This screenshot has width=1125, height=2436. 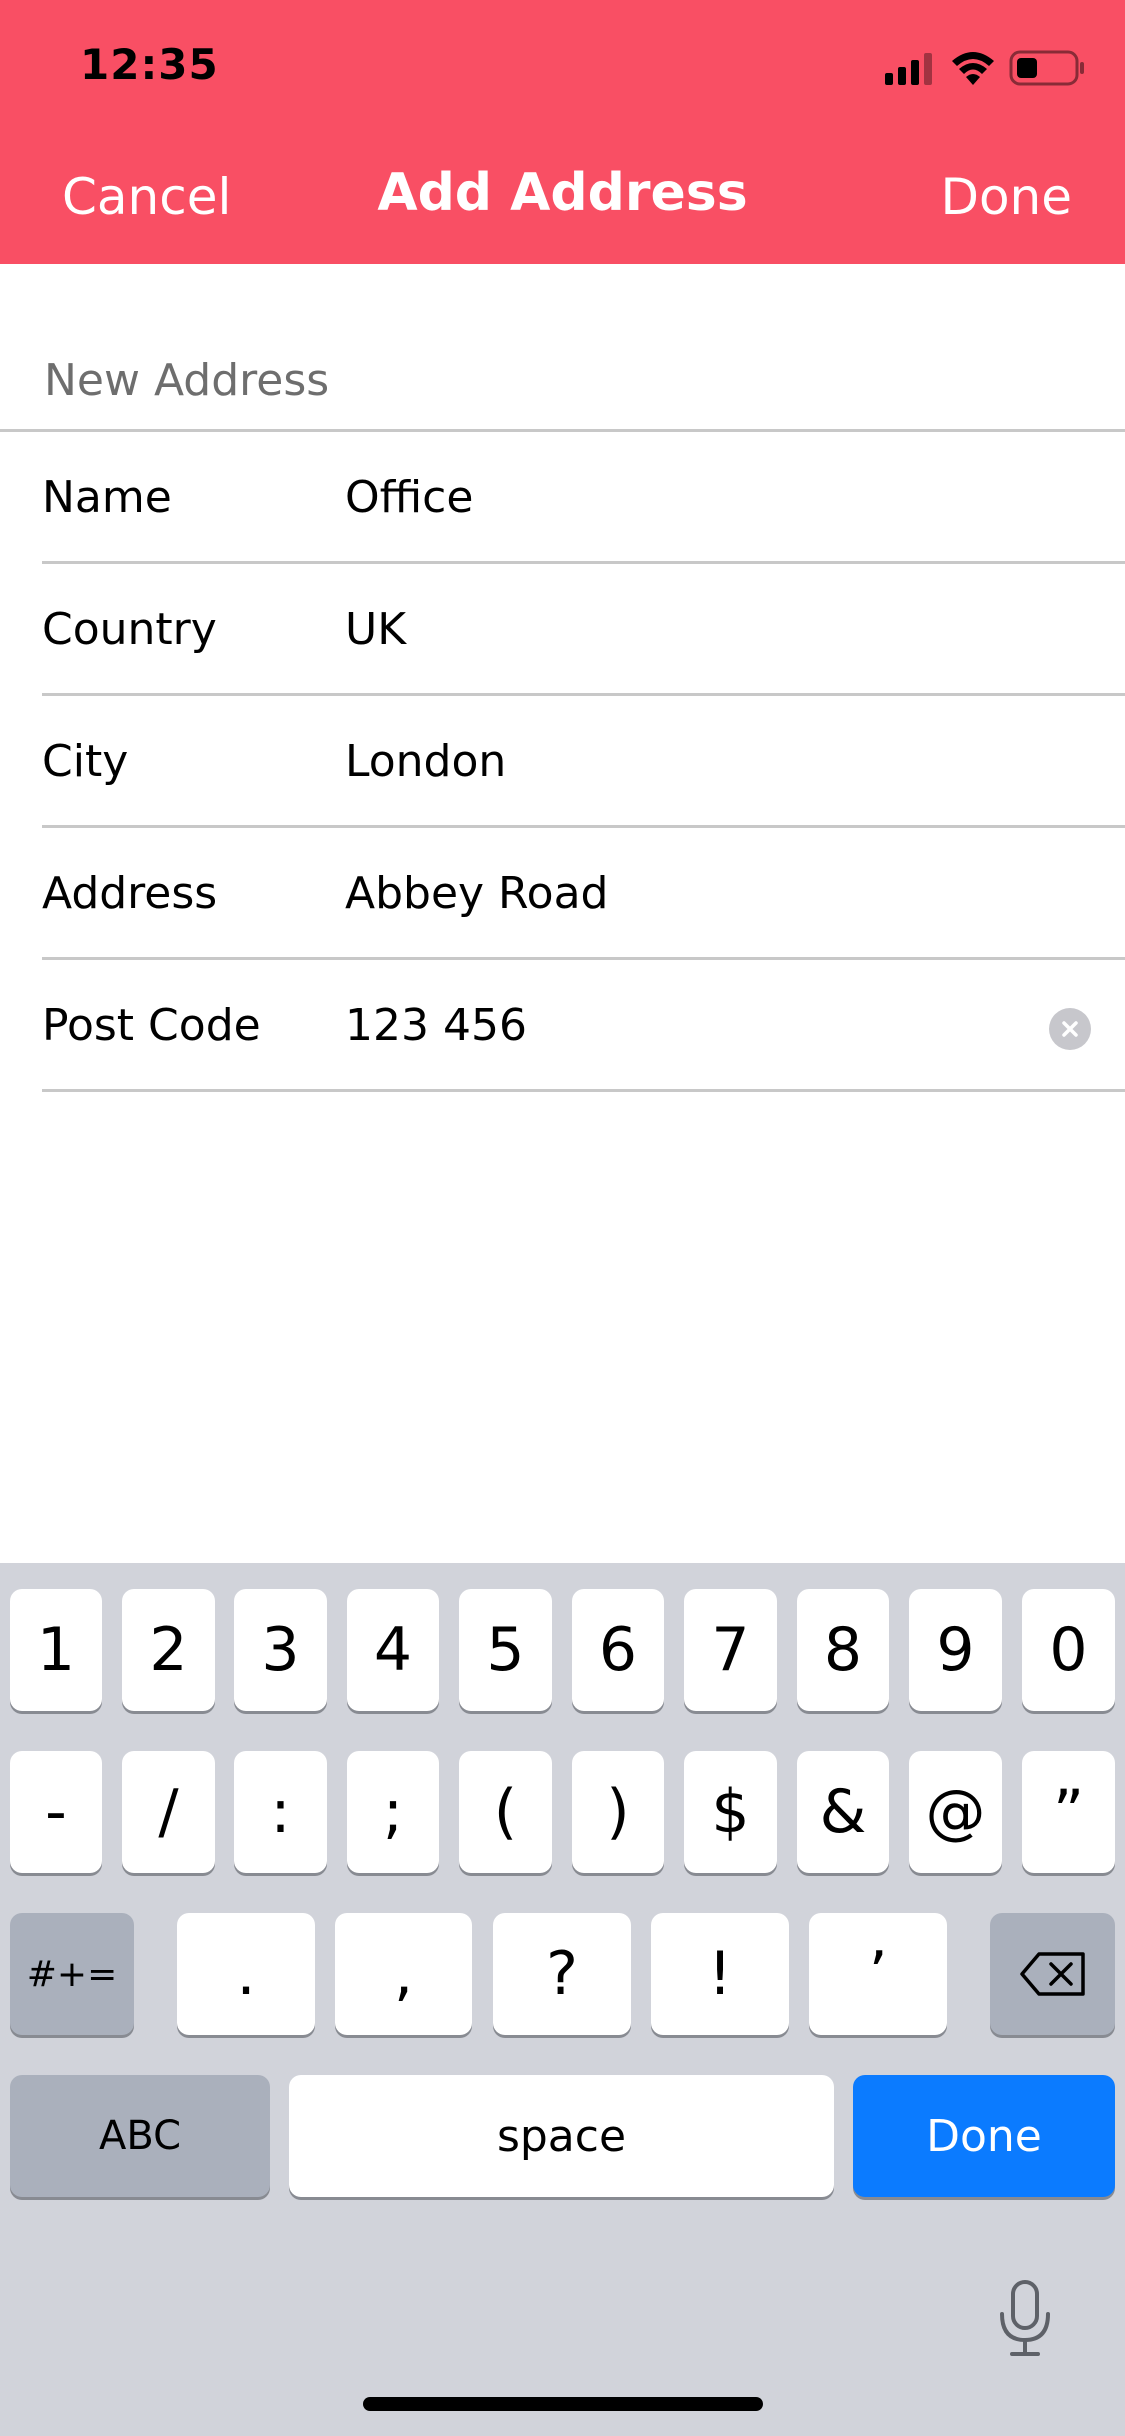 I want to click on key-2: 2, so click(x=168, y=1650).